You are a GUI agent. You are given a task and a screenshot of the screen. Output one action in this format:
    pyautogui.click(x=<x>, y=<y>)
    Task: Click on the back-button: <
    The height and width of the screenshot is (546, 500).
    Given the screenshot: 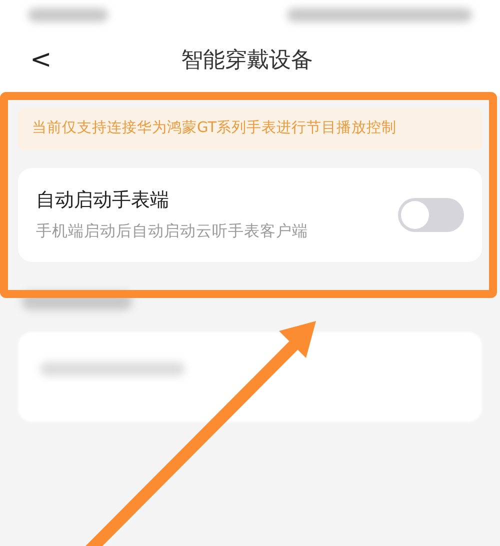 What is the action you would take?
    pyautogui.click(x=41, y=60)
    